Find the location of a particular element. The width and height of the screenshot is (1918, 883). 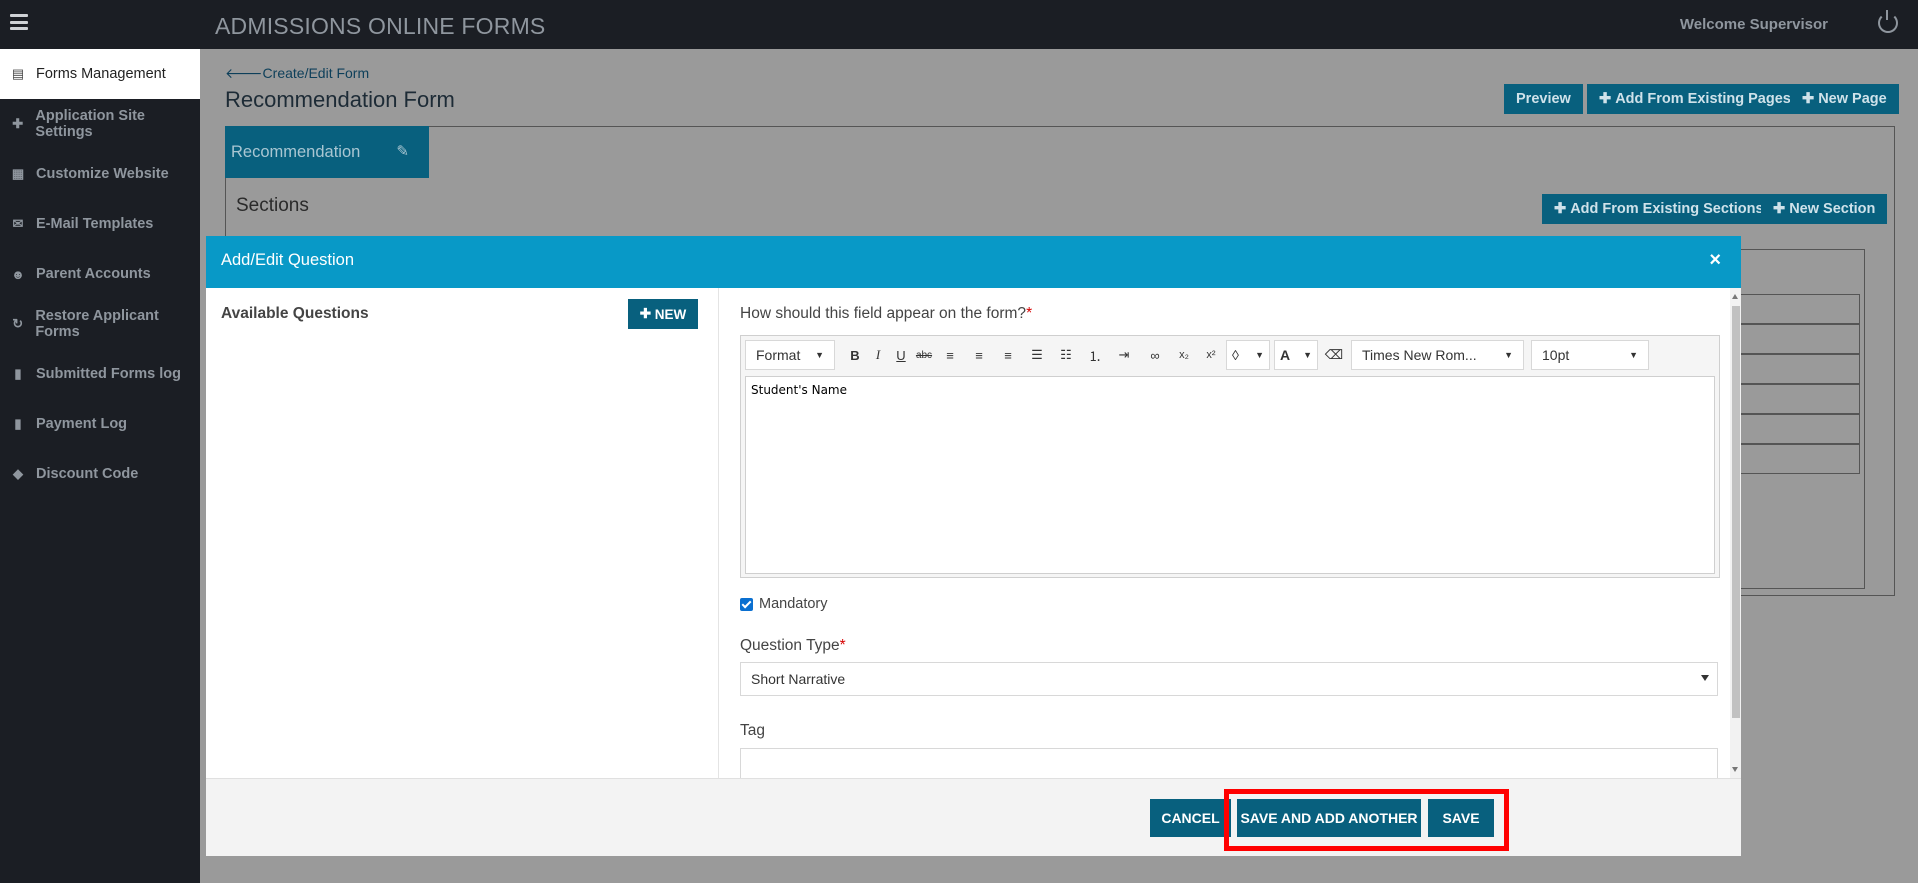

sections-heading: Sections is located at coordinates (272, 205).